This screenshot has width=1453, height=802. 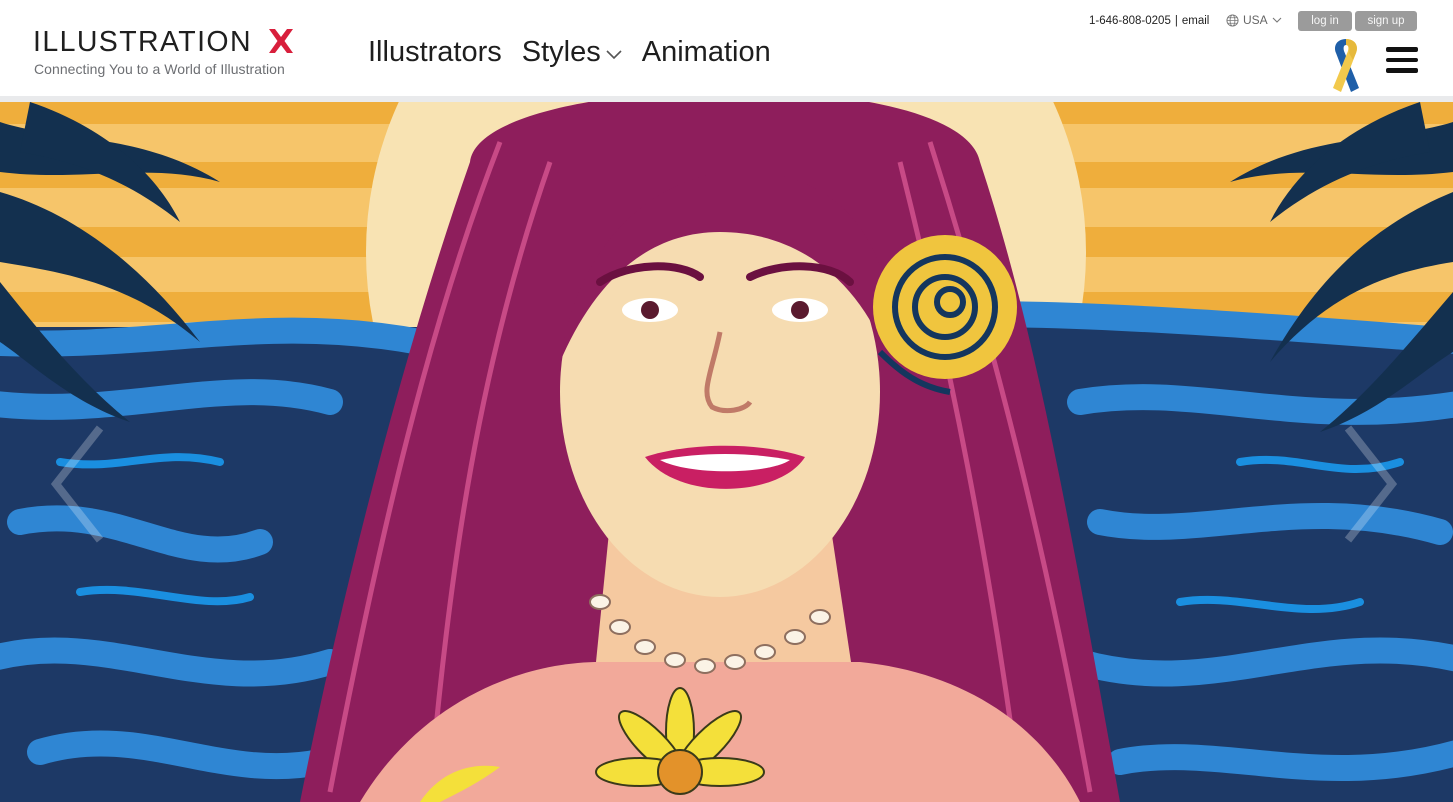 I want to click on logo-x-icon, so click(x=281, y=41).